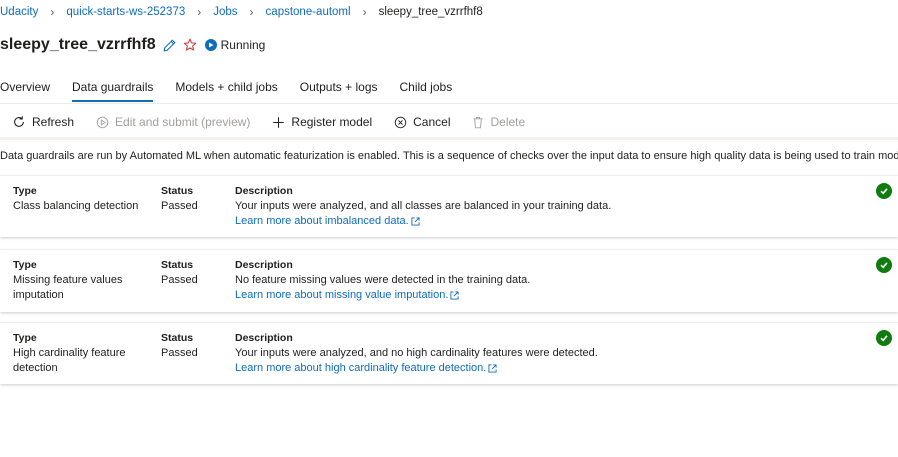 The image size is (898, 457). What do you see at coordinates (508, 122) in the screenshot?
I see `delete-label: Delete` at bounding box center [508, 122].